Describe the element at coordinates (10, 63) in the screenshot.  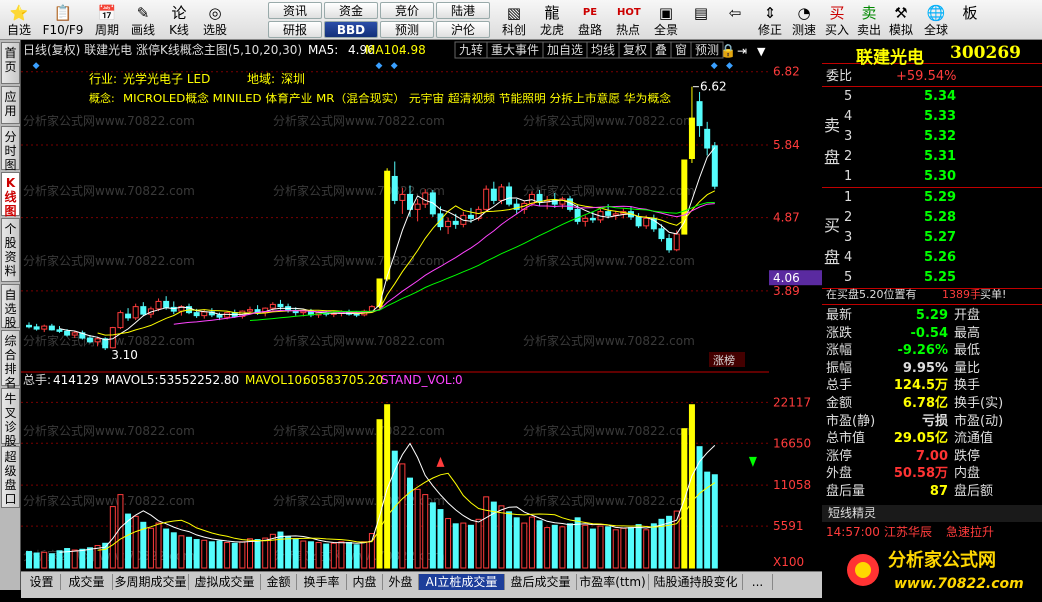
I see `left-tab-0: 首页` at that location.